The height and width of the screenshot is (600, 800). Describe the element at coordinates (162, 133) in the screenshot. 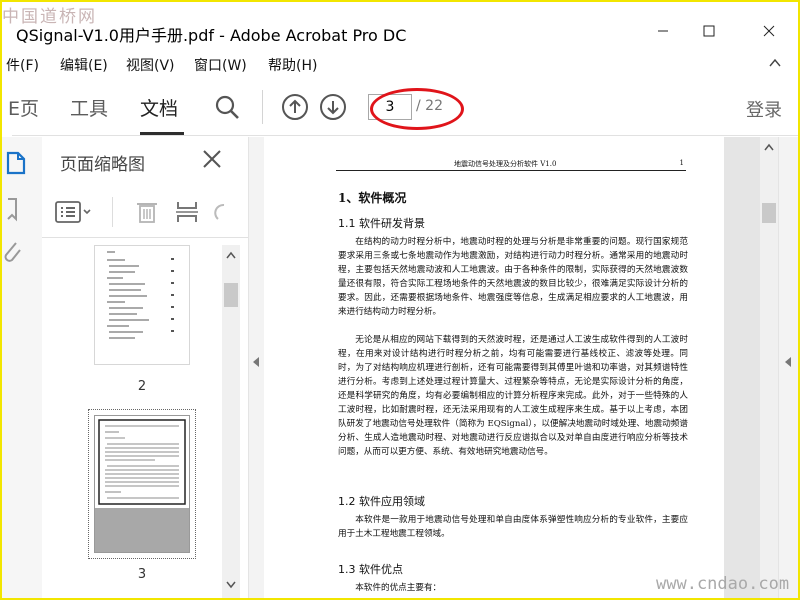

I see `active-tab-indicator` at that location.